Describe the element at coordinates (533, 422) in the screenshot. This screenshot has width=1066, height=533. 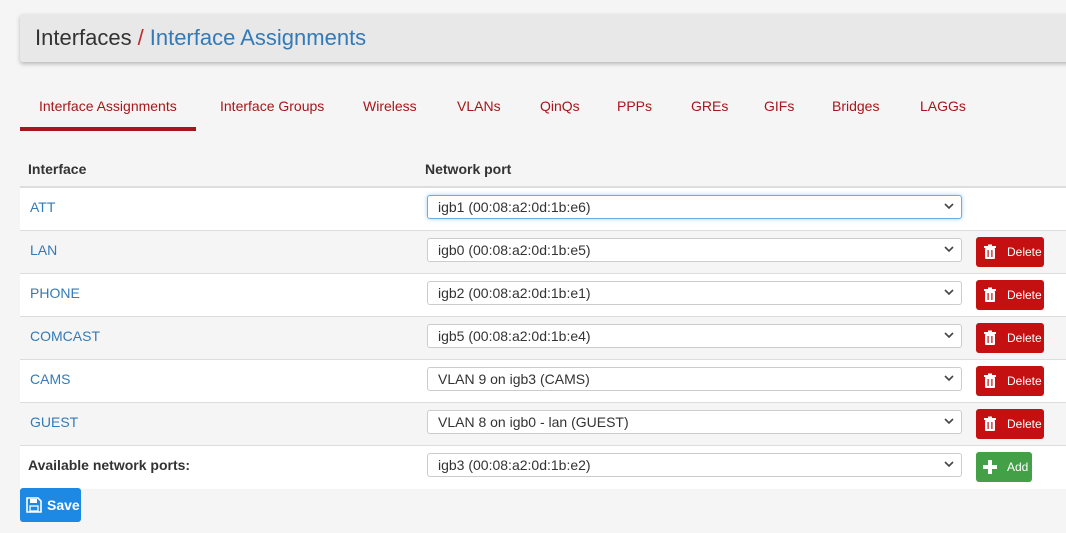
I see `select-value: VLAN 8 on igb0 - lan (GUEST)` at that location.